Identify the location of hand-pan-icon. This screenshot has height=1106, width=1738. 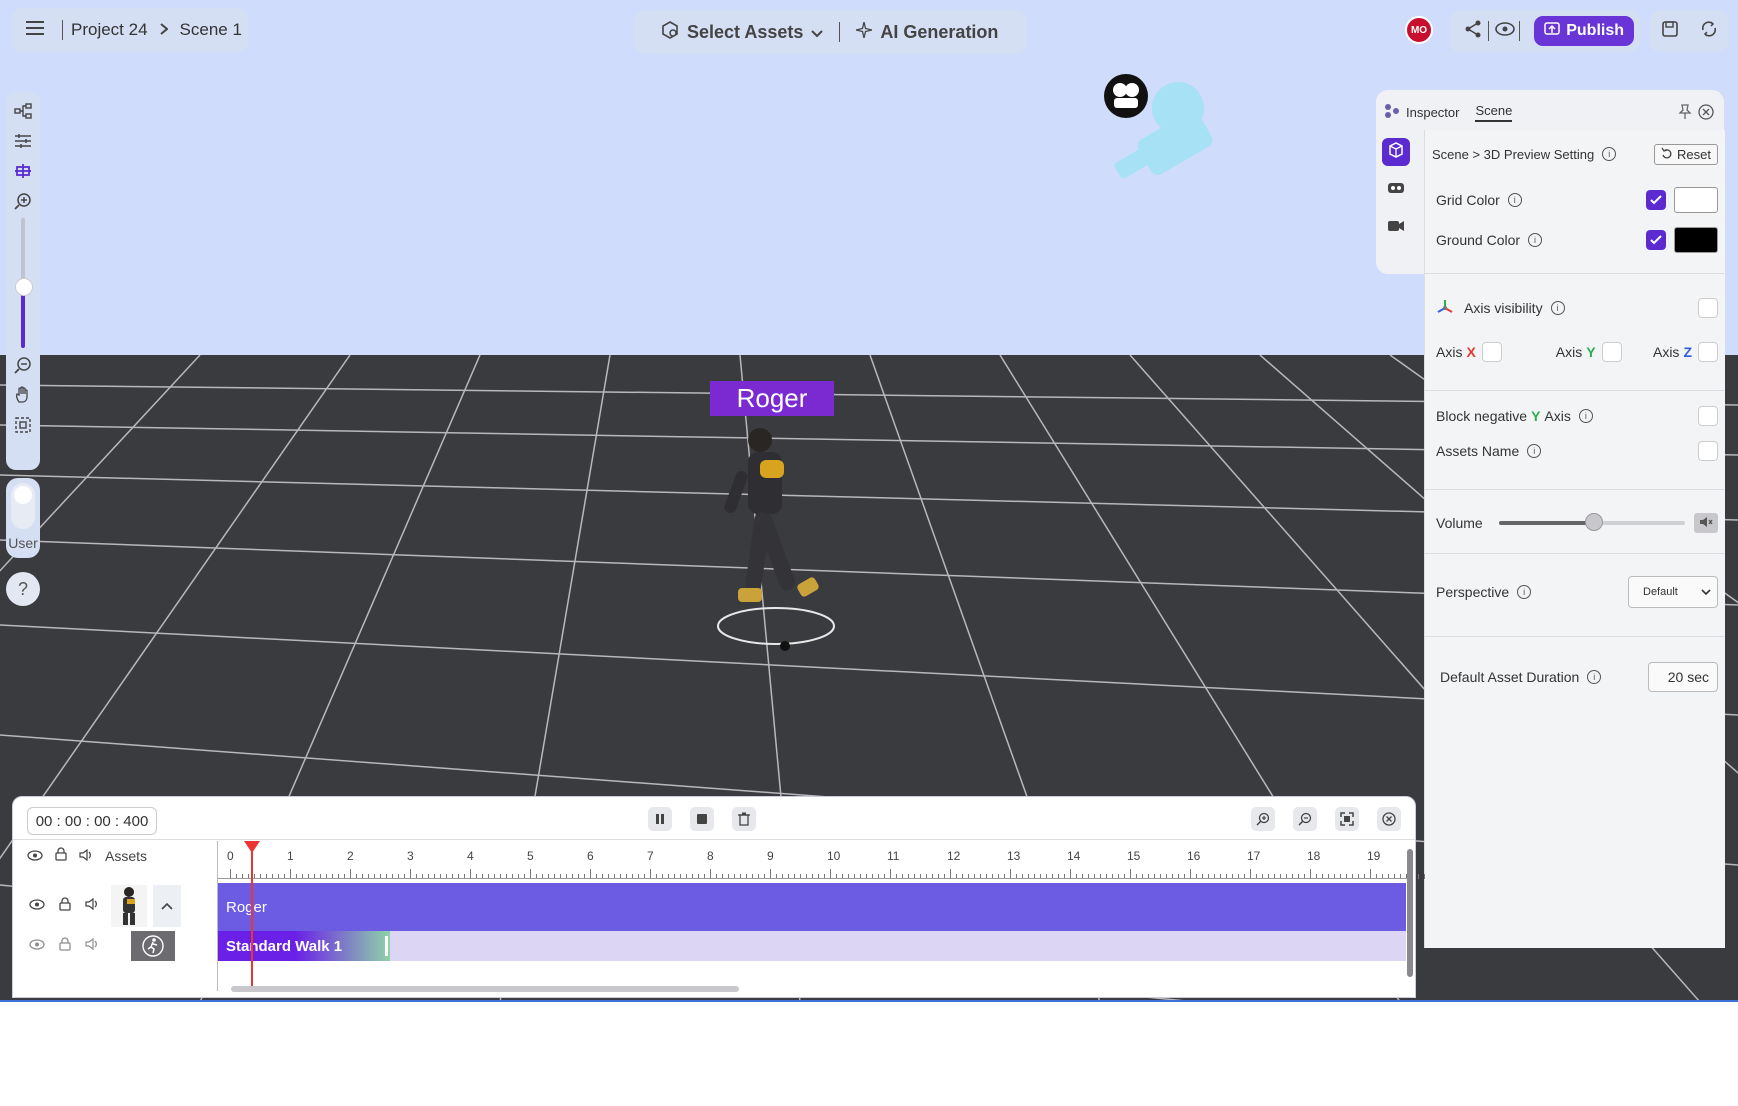
(23, 395).